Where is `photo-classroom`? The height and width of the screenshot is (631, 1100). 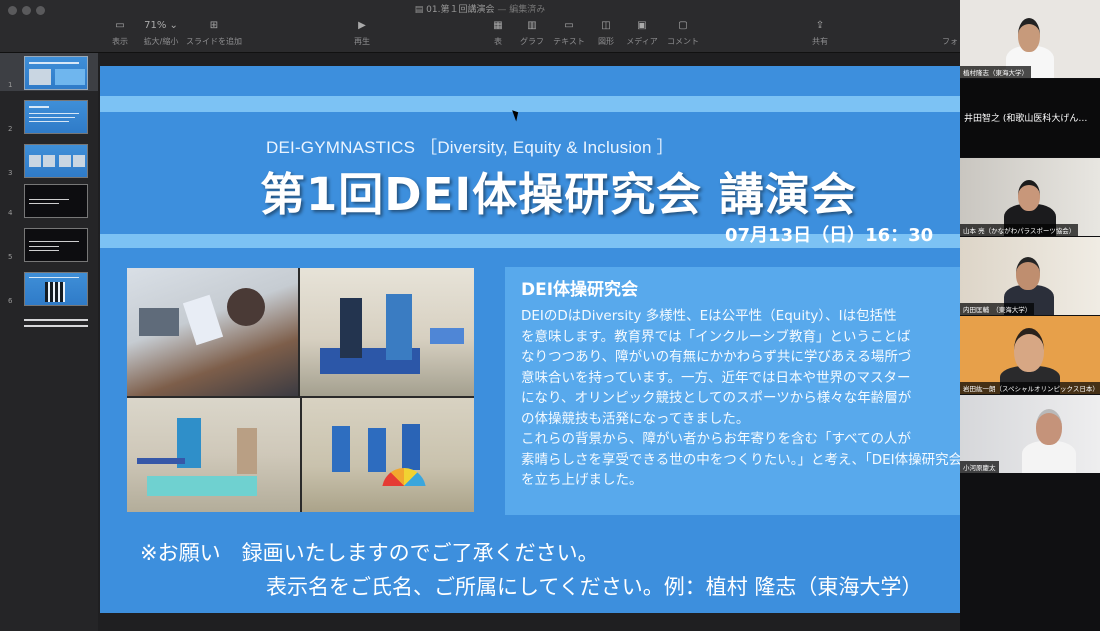
photo-classroom is located at coordinates (212, 332).